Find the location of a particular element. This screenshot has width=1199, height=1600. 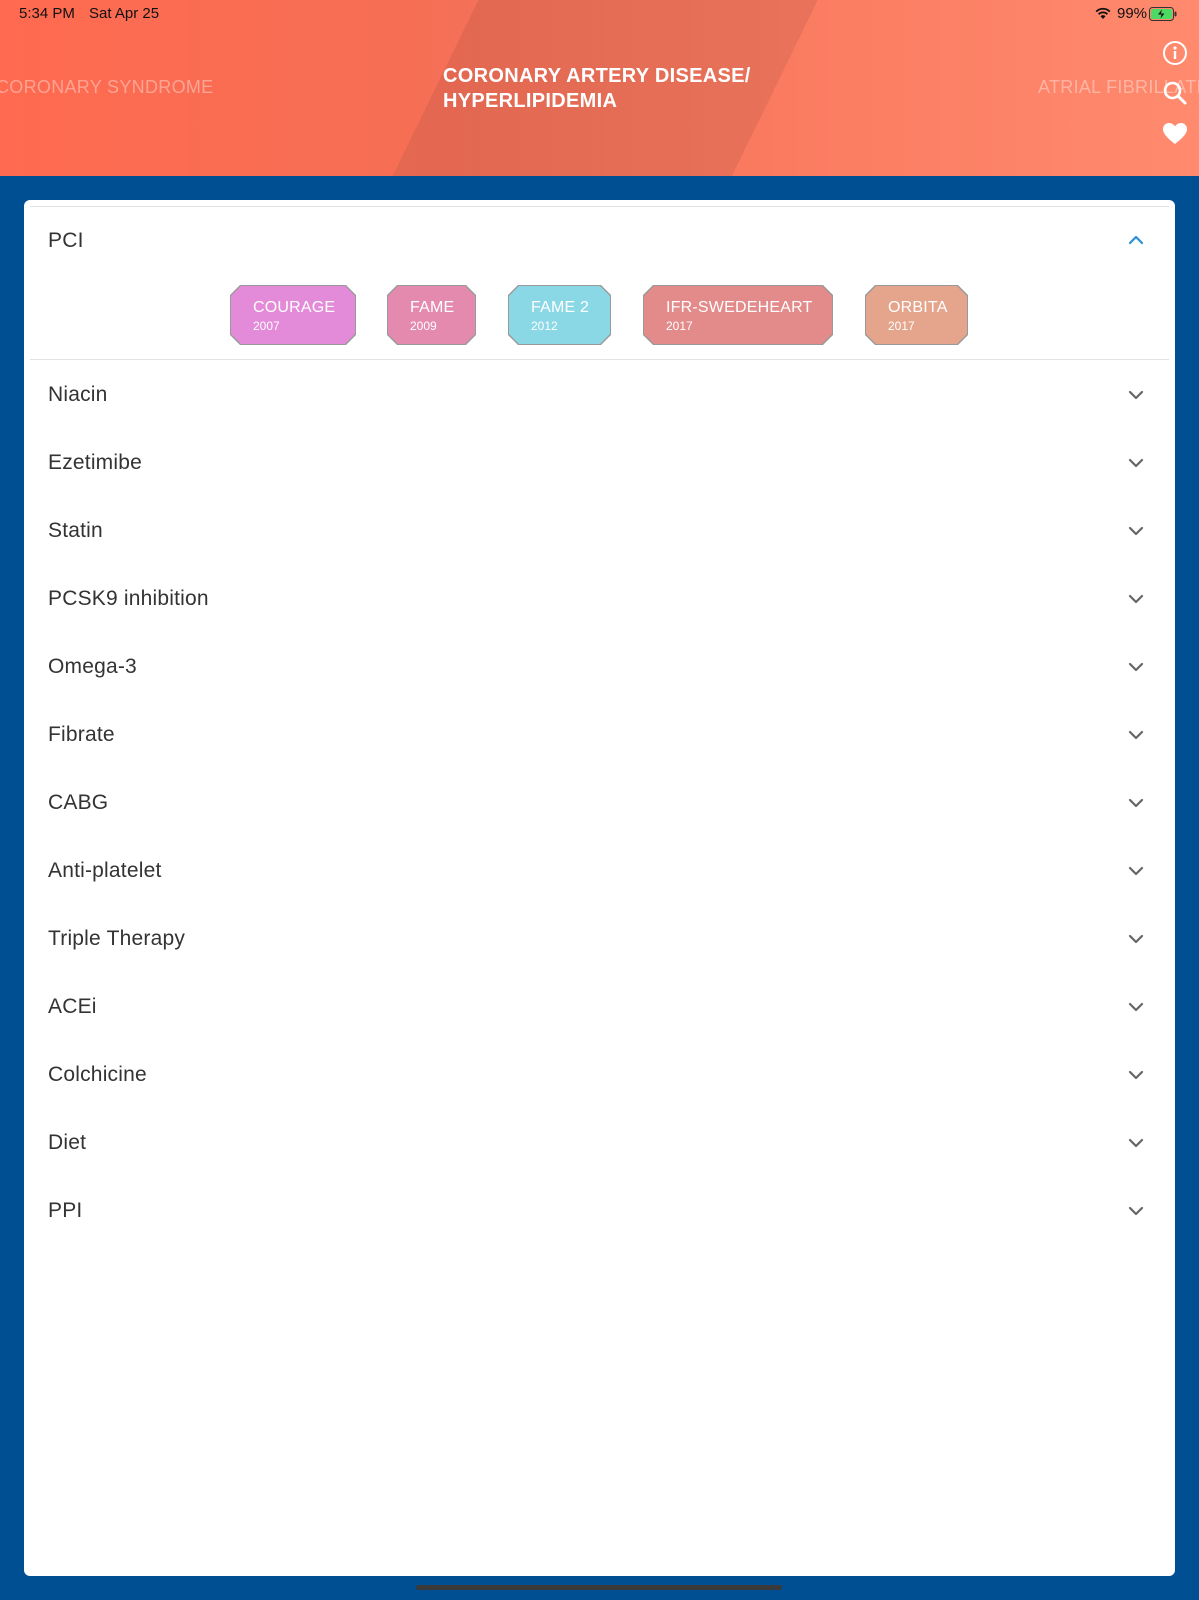

badge-fill: FAME 2009 is located at coordinates (431, 315).